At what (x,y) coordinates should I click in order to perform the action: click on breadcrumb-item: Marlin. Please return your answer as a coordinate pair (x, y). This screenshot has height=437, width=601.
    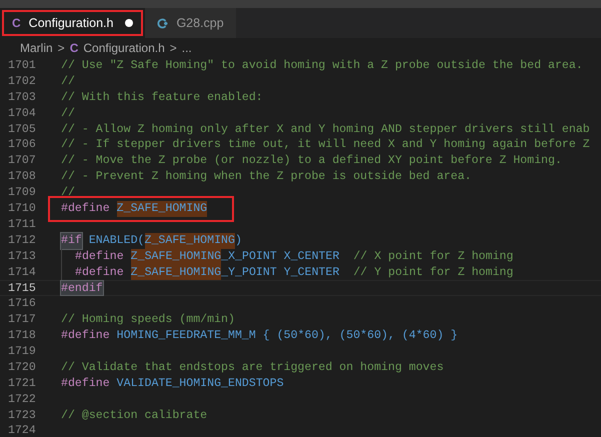
    Looking at the image, I should click on (36, 48).